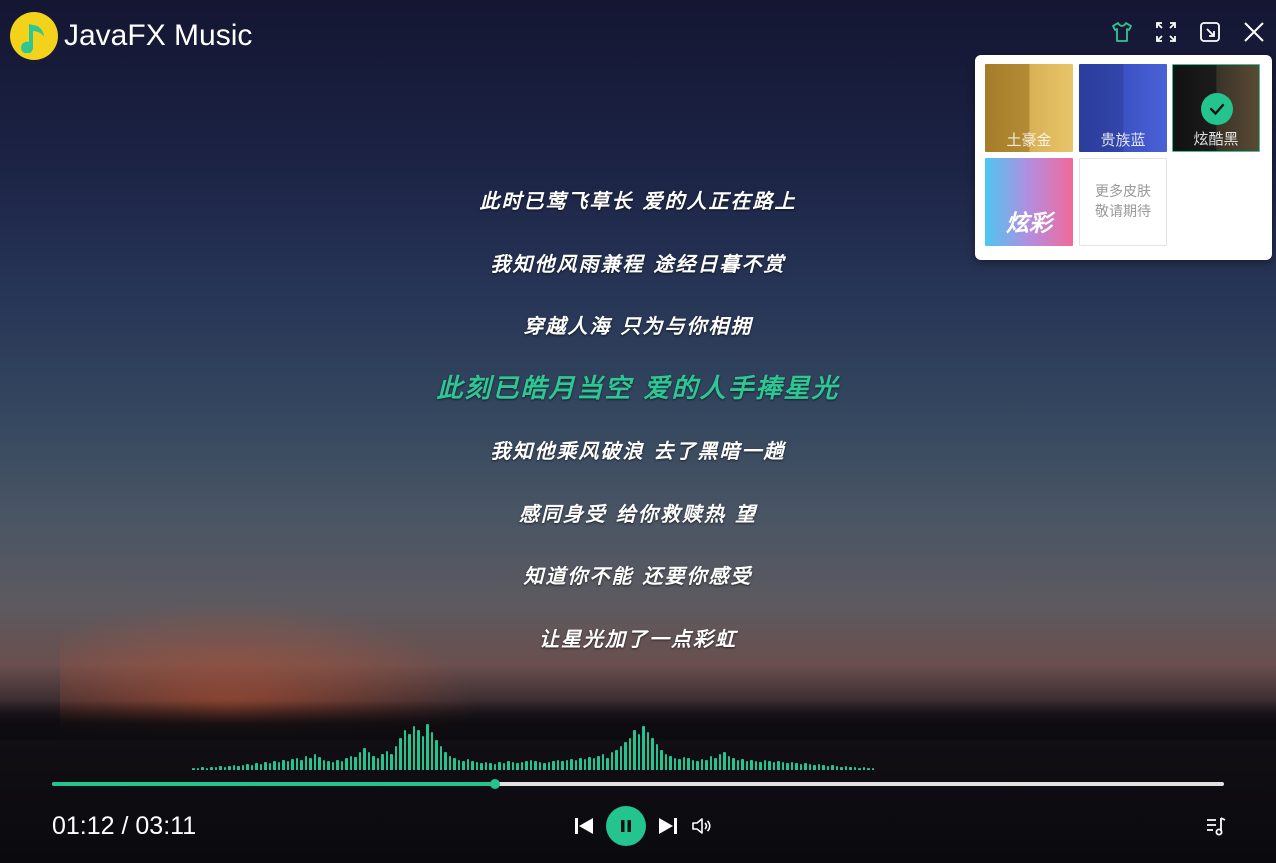 The image size is (1276, 863). I want to click on volume-icon, so click(701, 826).